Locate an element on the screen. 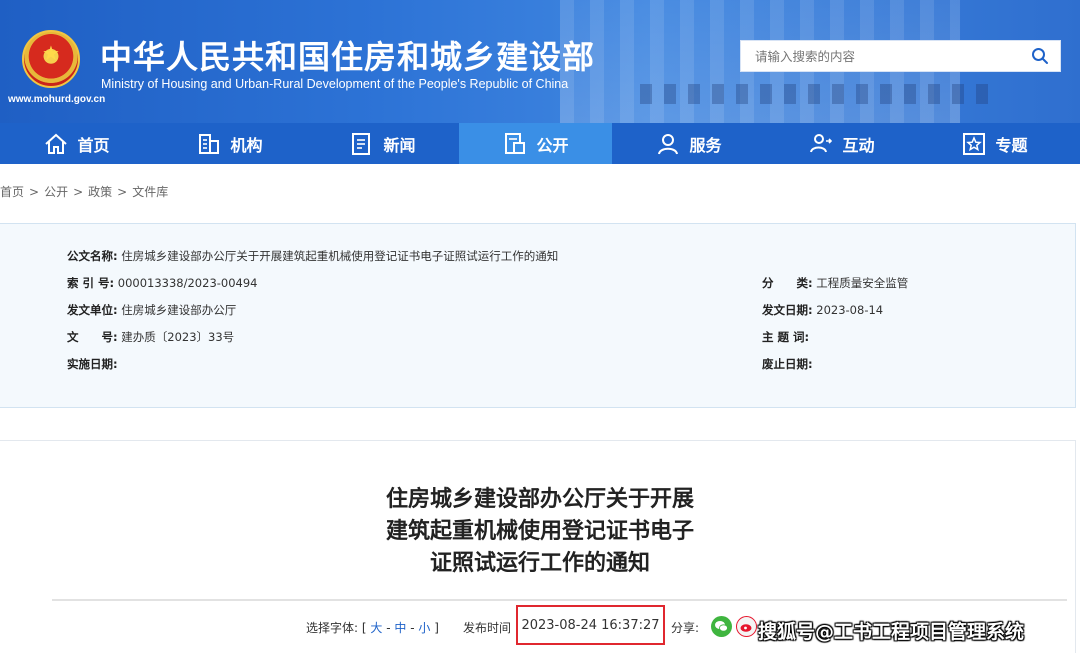 The image size is (1080, 653). breadcrumb: 首页 > 公开 > 政策 > 文件库 is located at coordinates (84, 191).